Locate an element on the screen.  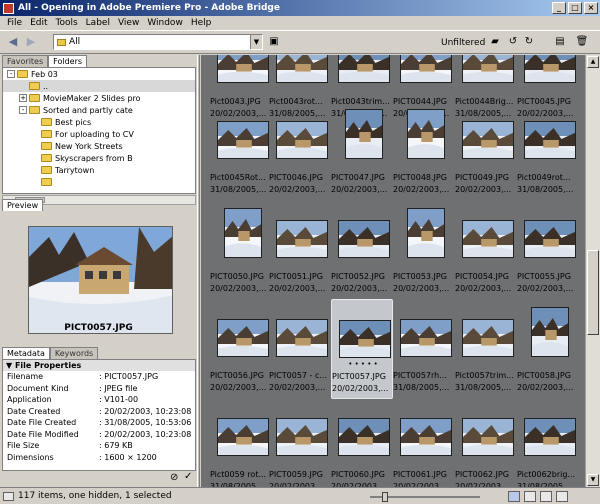
forward-arrow-icon: ▶ is located at coordinates (31, 42).